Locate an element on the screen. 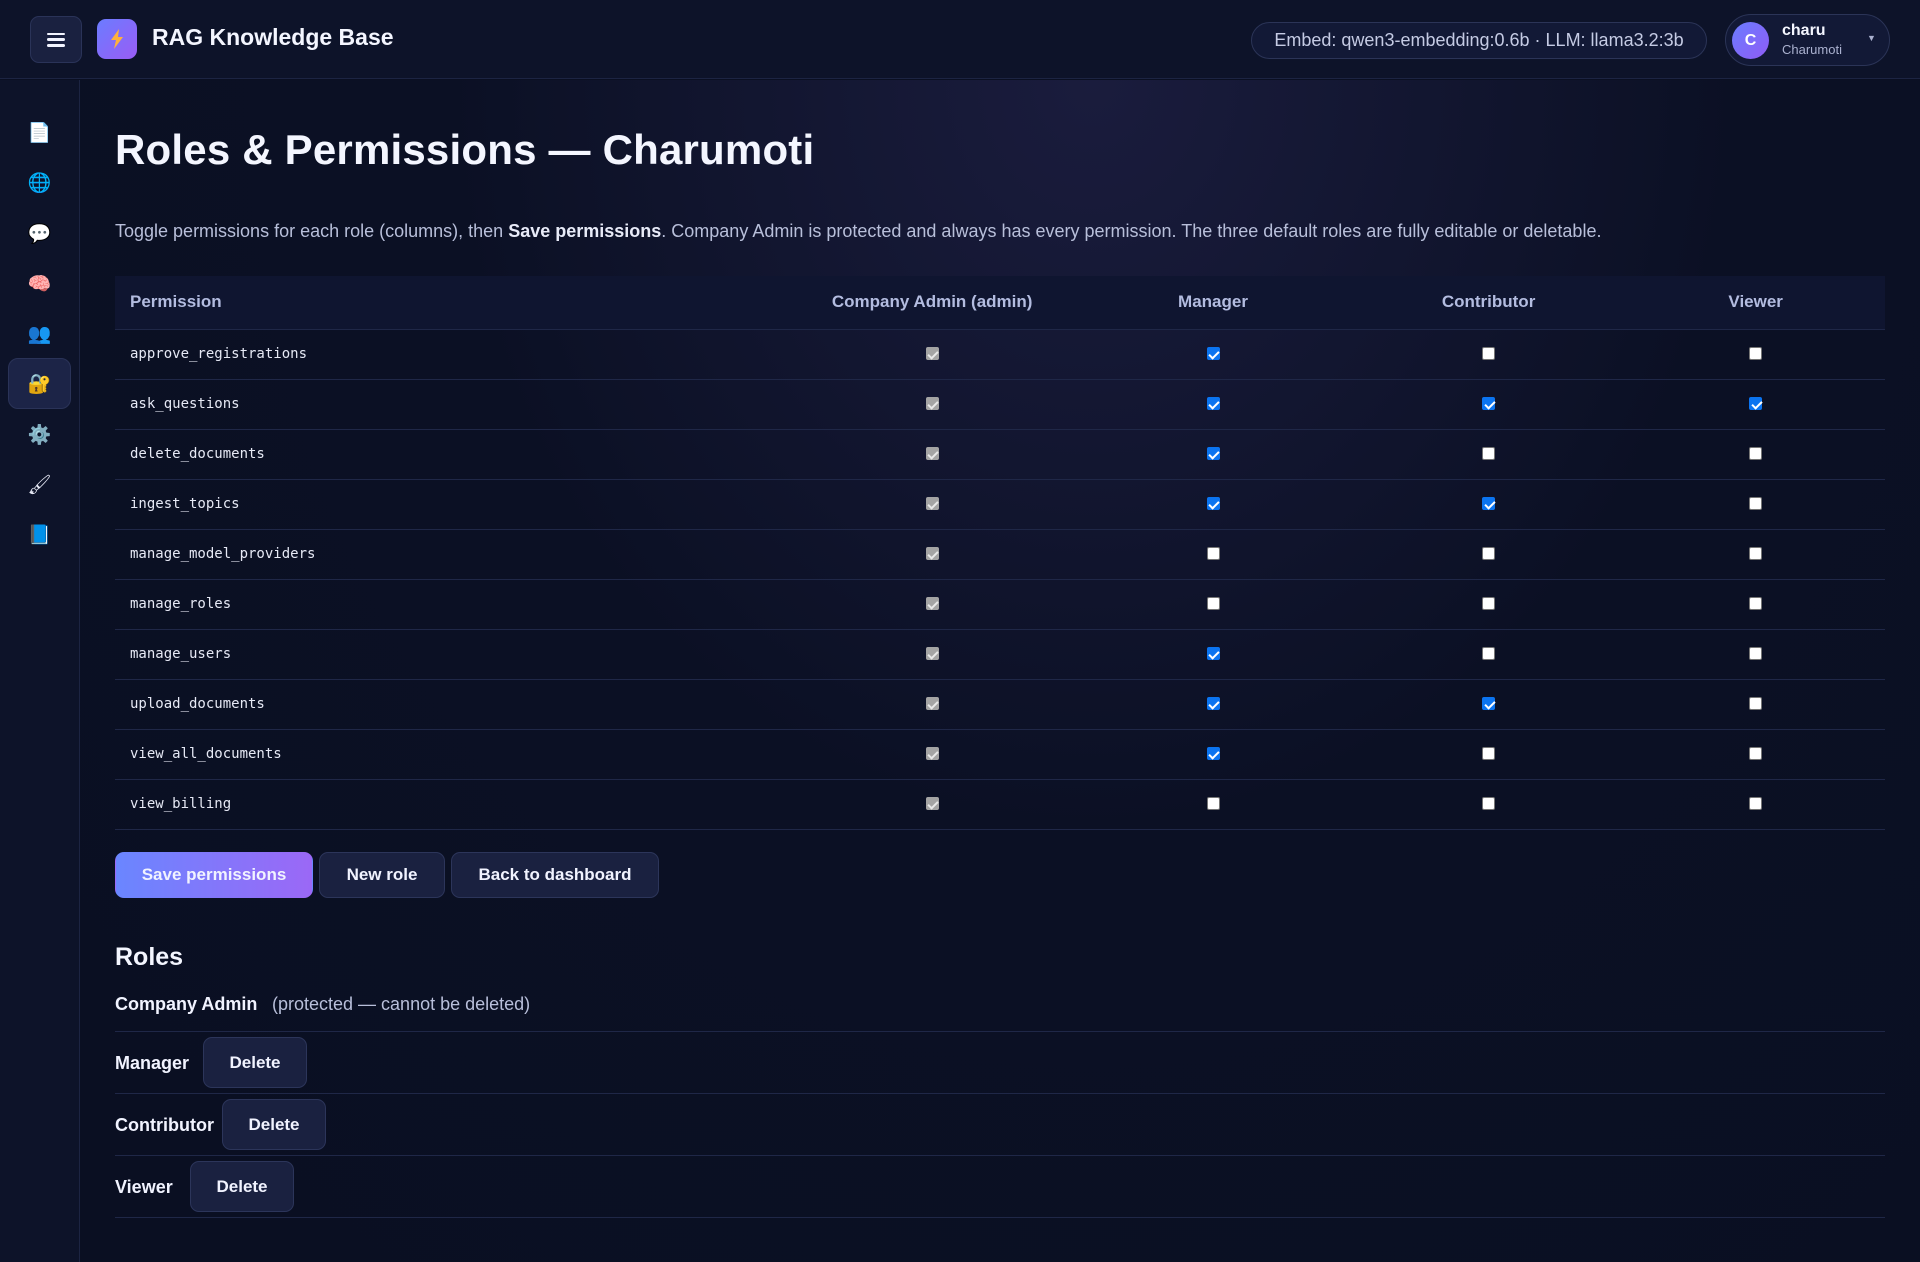 The height and width of the screenshot is (1262, 1920). permission-name: manage_roles is located at coordinates (452, 604).